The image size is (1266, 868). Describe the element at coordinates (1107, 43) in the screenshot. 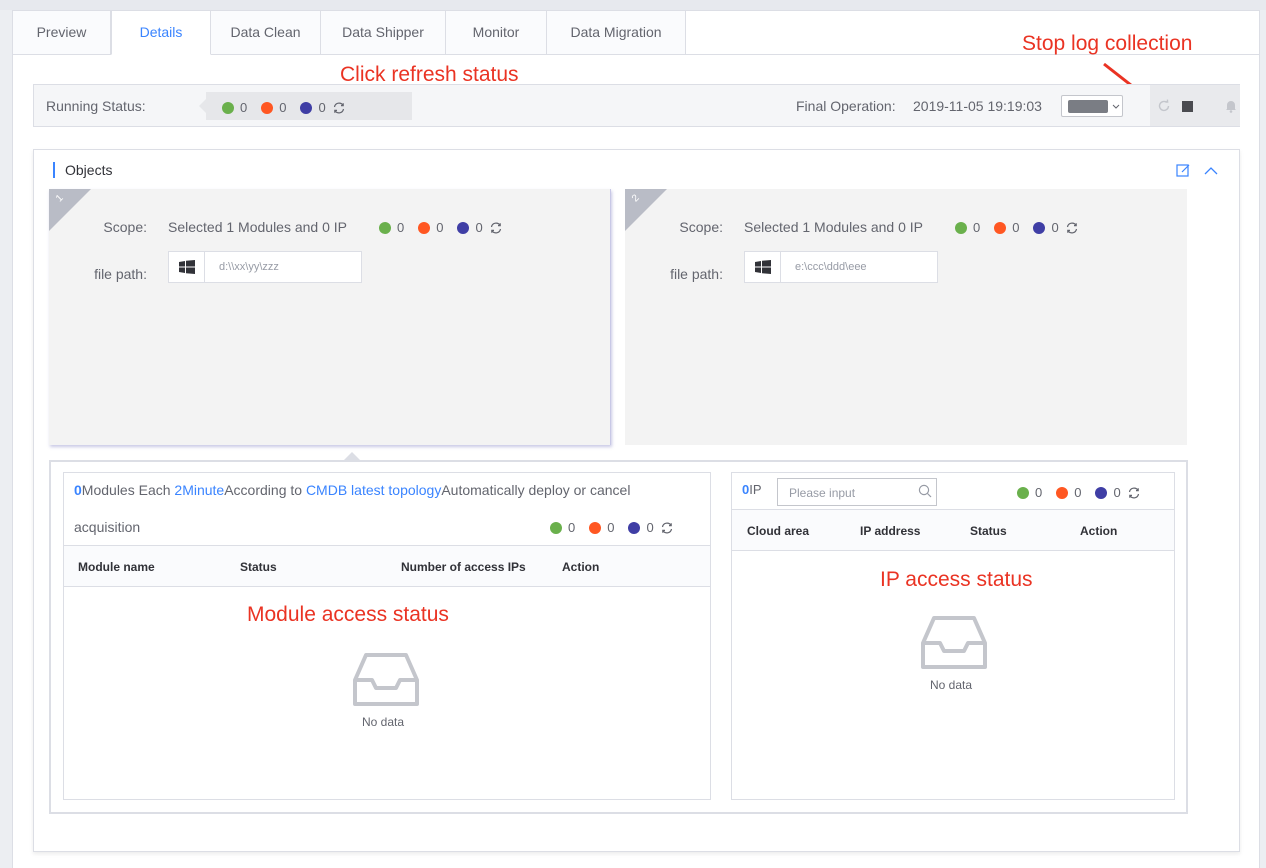

I see `annotation-stop: Stop log collection` at that location.